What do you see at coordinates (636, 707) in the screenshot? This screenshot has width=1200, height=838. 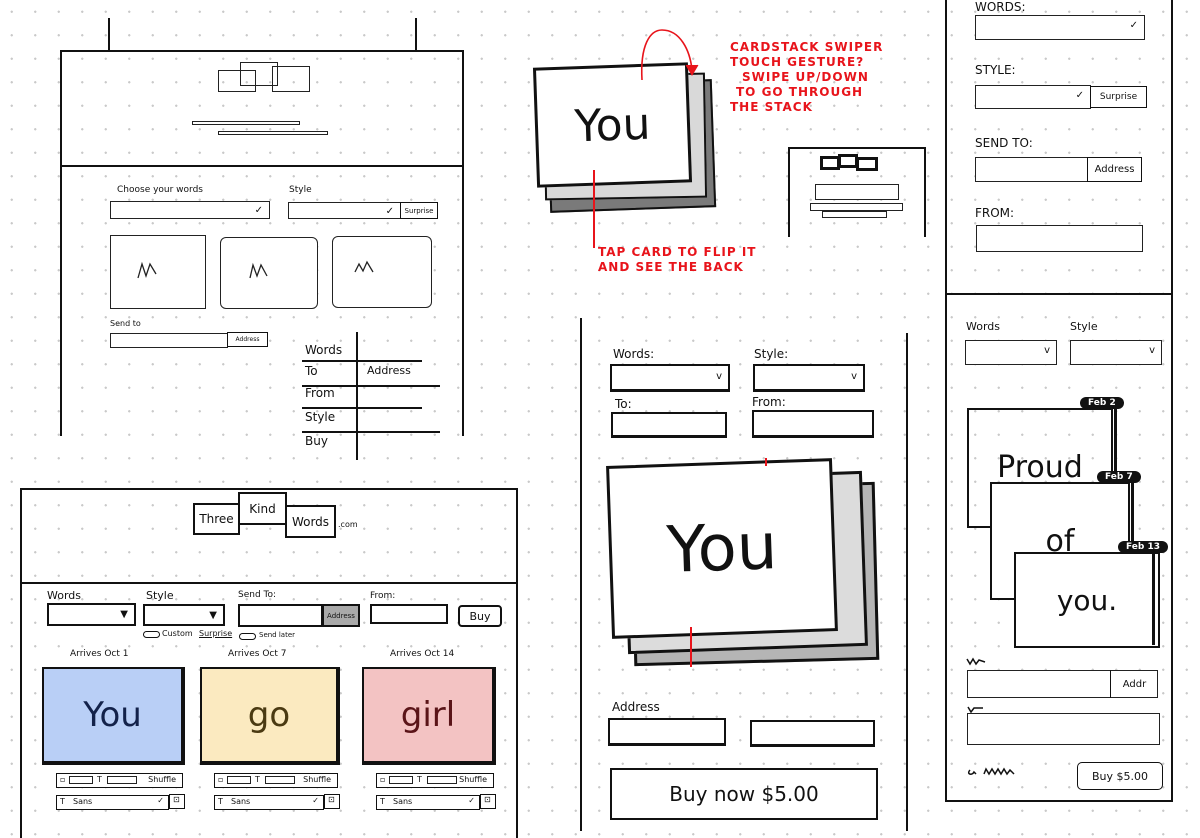 I see `address-label: Address` at bounding box center [636, 707].